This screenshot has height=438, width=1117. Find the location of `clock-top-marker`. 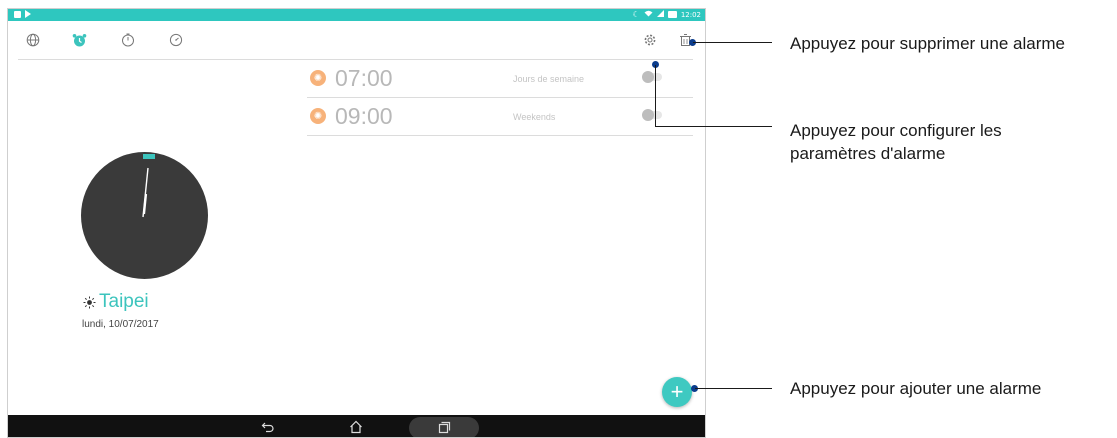

clock-top-marker is located at coordinates (149, 156).